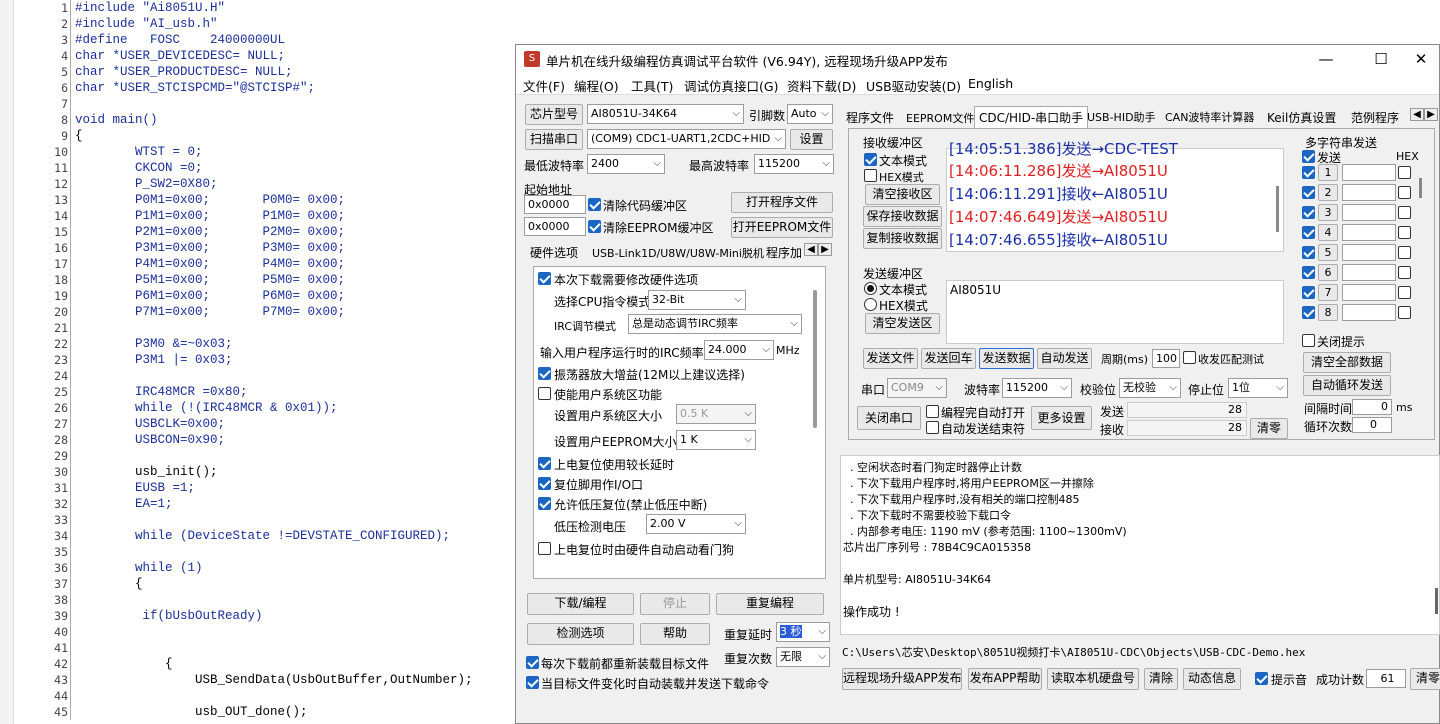 The image size is (1440, 724). I want to click on auto-load-checkbox, so click(532, 682).